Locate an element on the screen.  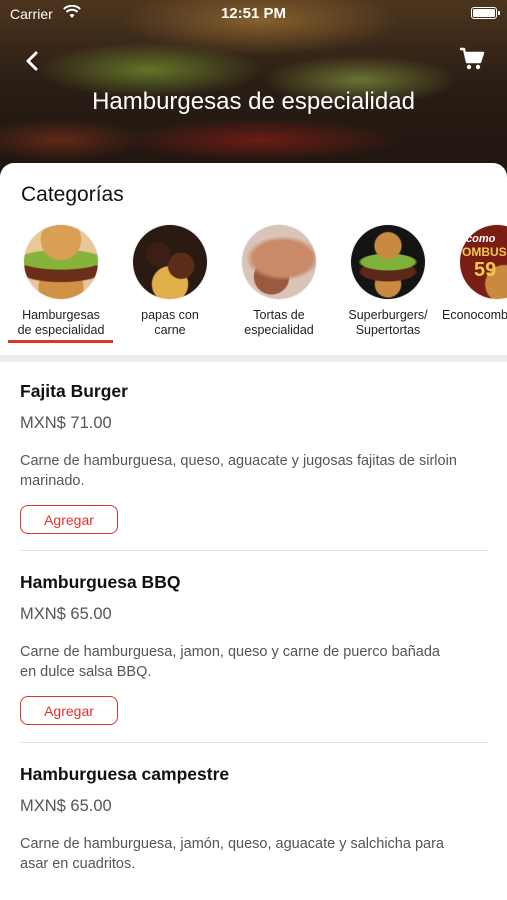
back-chevron-icon is located at coordinates (33, 61).